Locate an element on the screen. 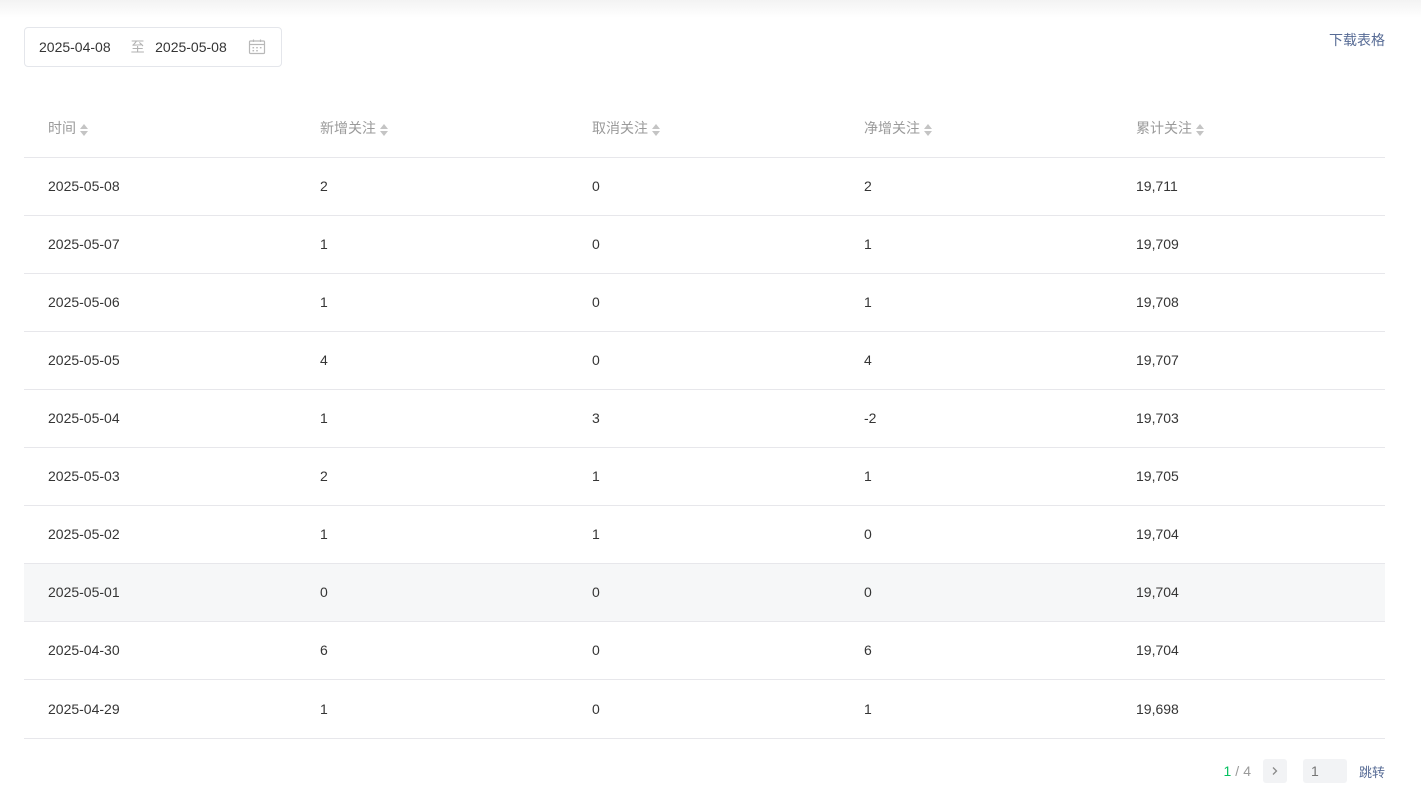 The image size is (1421, 810). table-row: 2025-05-01 0 0 0 19,704 is located at coordinates (704, 592).